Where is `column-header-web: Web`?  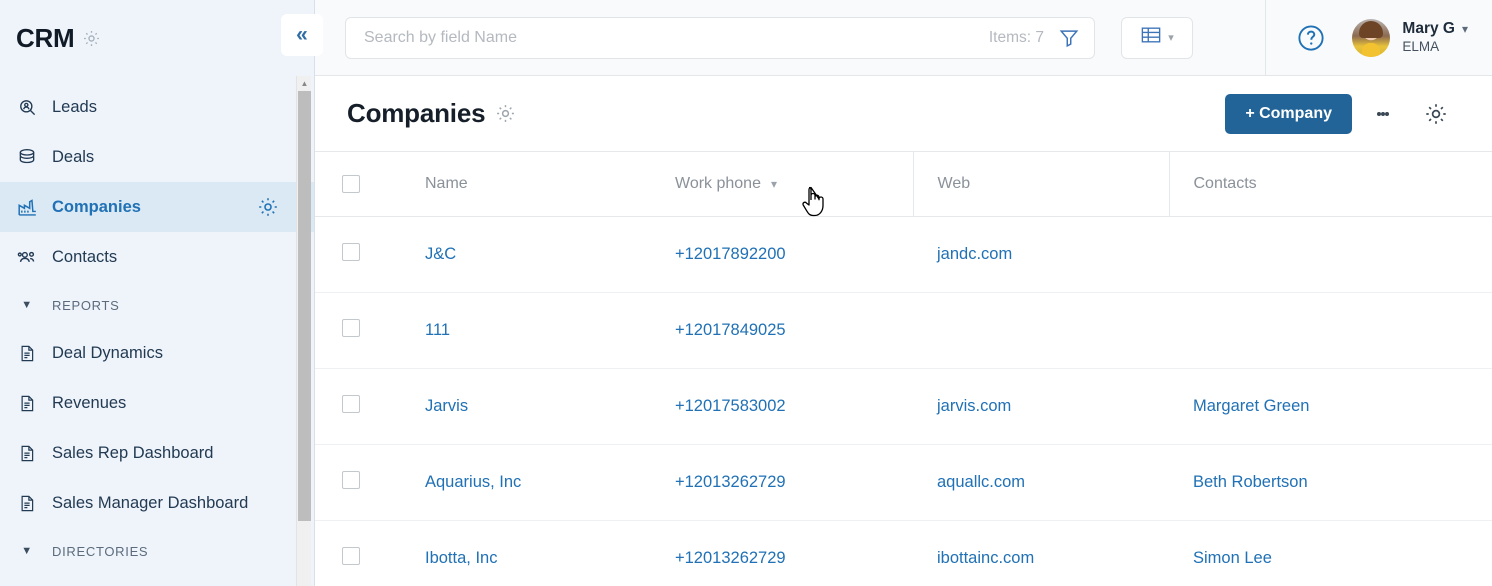
column-header-web: Web is located at coordinates (1041, 184).